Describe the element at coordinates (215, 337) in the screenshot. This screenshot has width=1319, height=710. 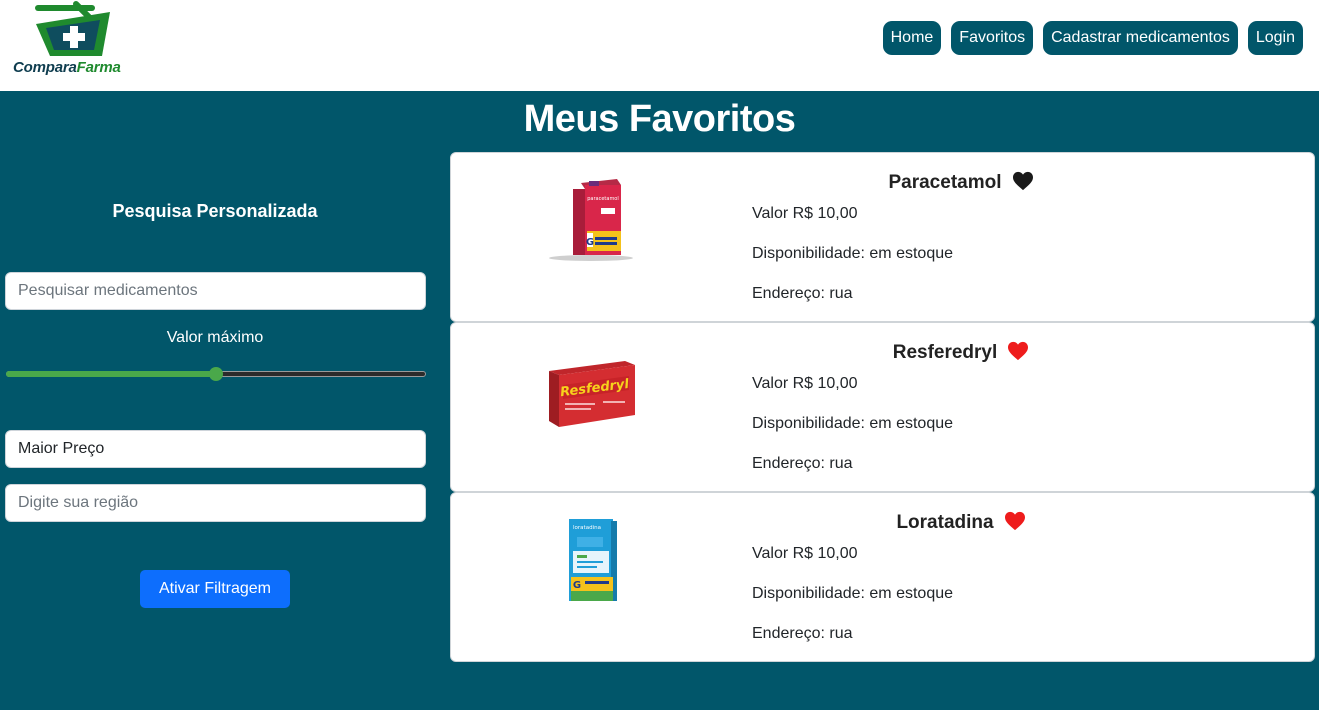
I see `max-price-label: Valor máximo` at that location.